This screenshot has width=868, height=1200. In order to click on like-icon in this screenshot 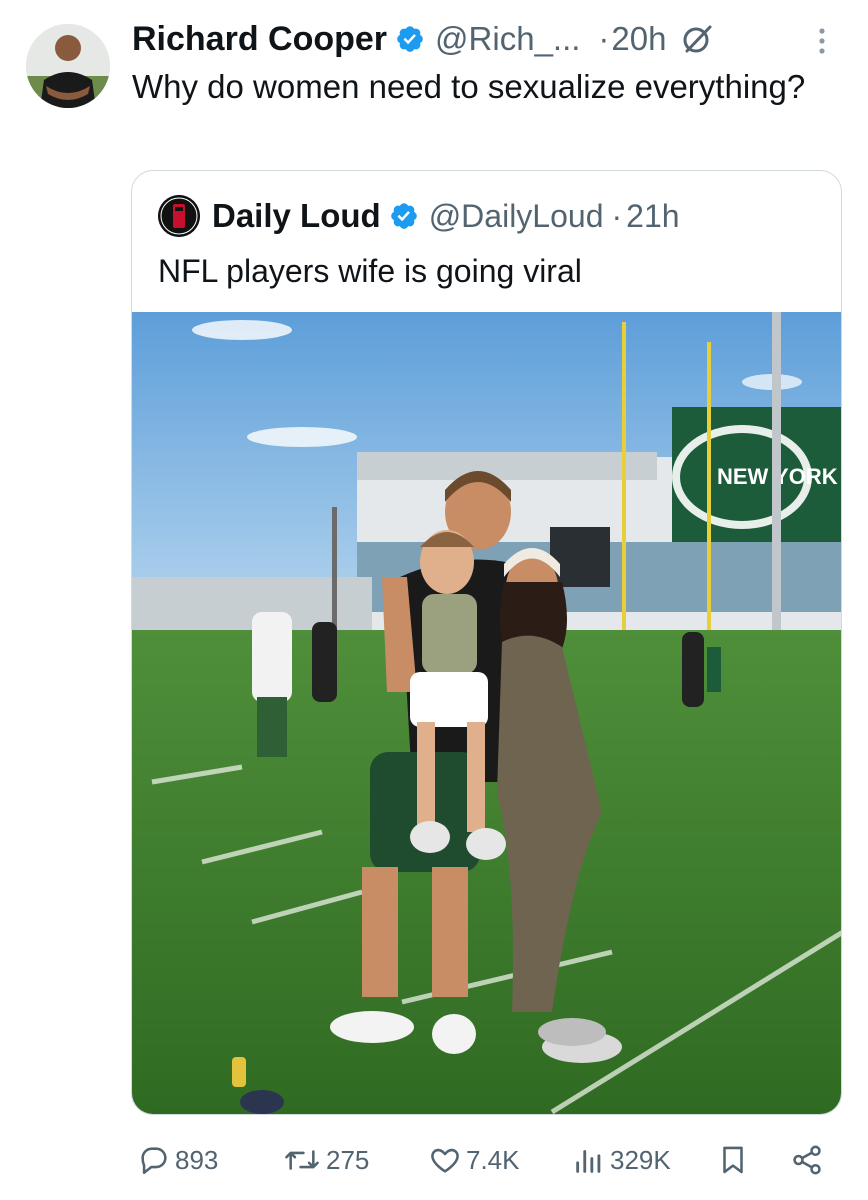, I will do `click(445, 1160)`.